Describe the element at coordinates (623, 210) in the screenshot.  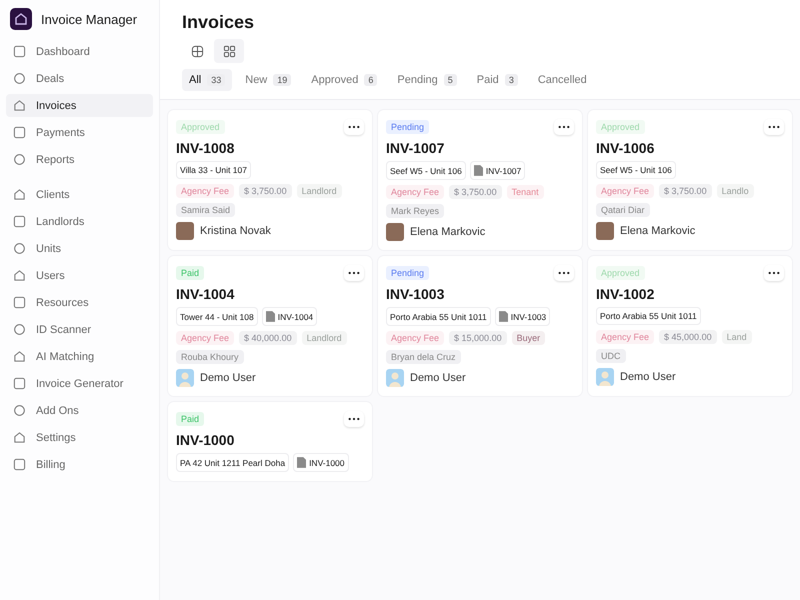
I see `contact-tag: Qatari Diar` at that location.